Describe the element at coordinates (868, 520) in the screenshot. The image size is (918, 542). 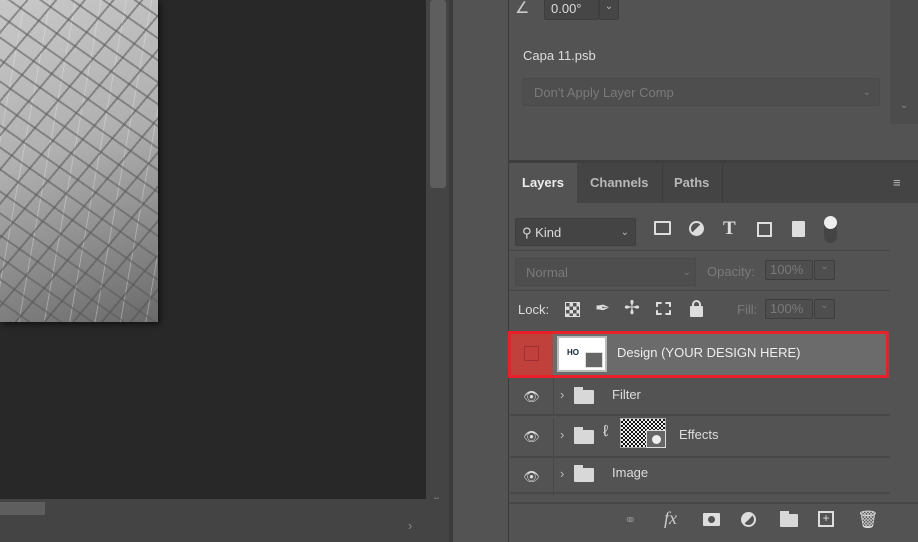
I see `delete-layer-trash-icon: 🗑` at that location.